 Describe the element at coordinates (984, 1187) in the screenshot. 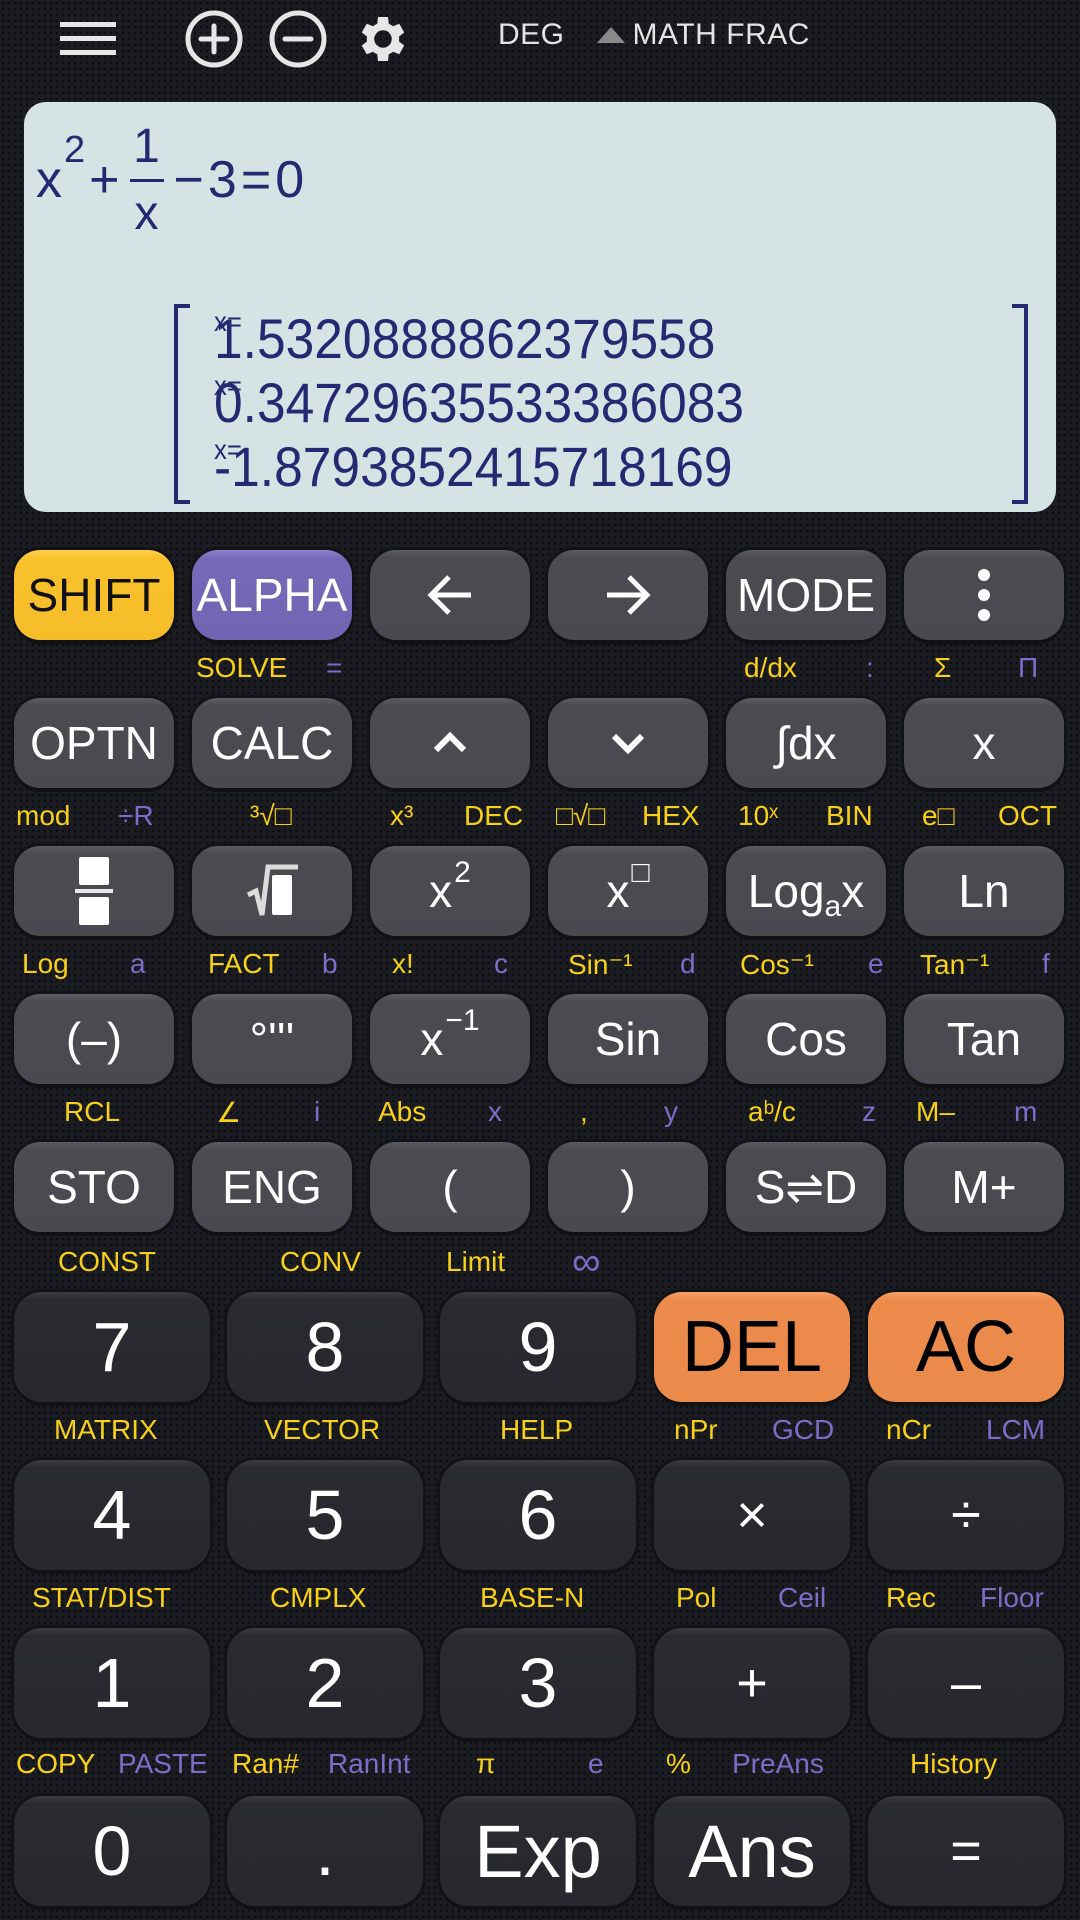

I see `key-m-plus: M+` at that location.